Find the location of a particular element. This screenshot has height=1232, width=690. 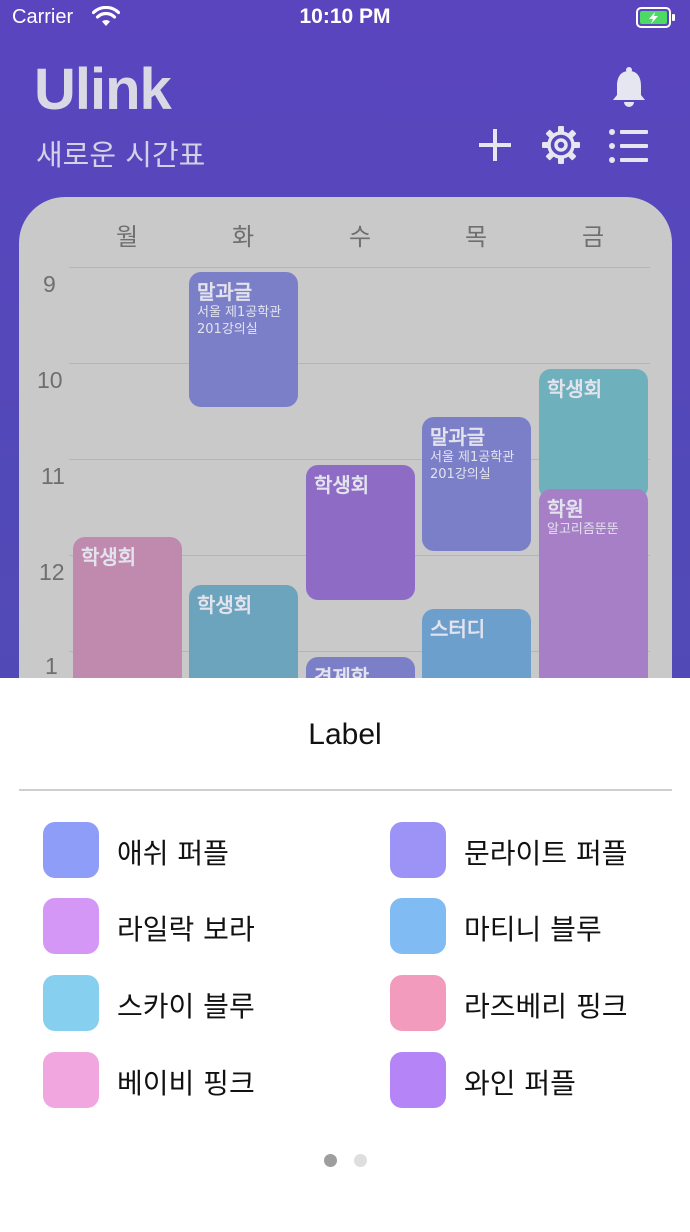

day-header: 월 is located at coordinates (127, 237).